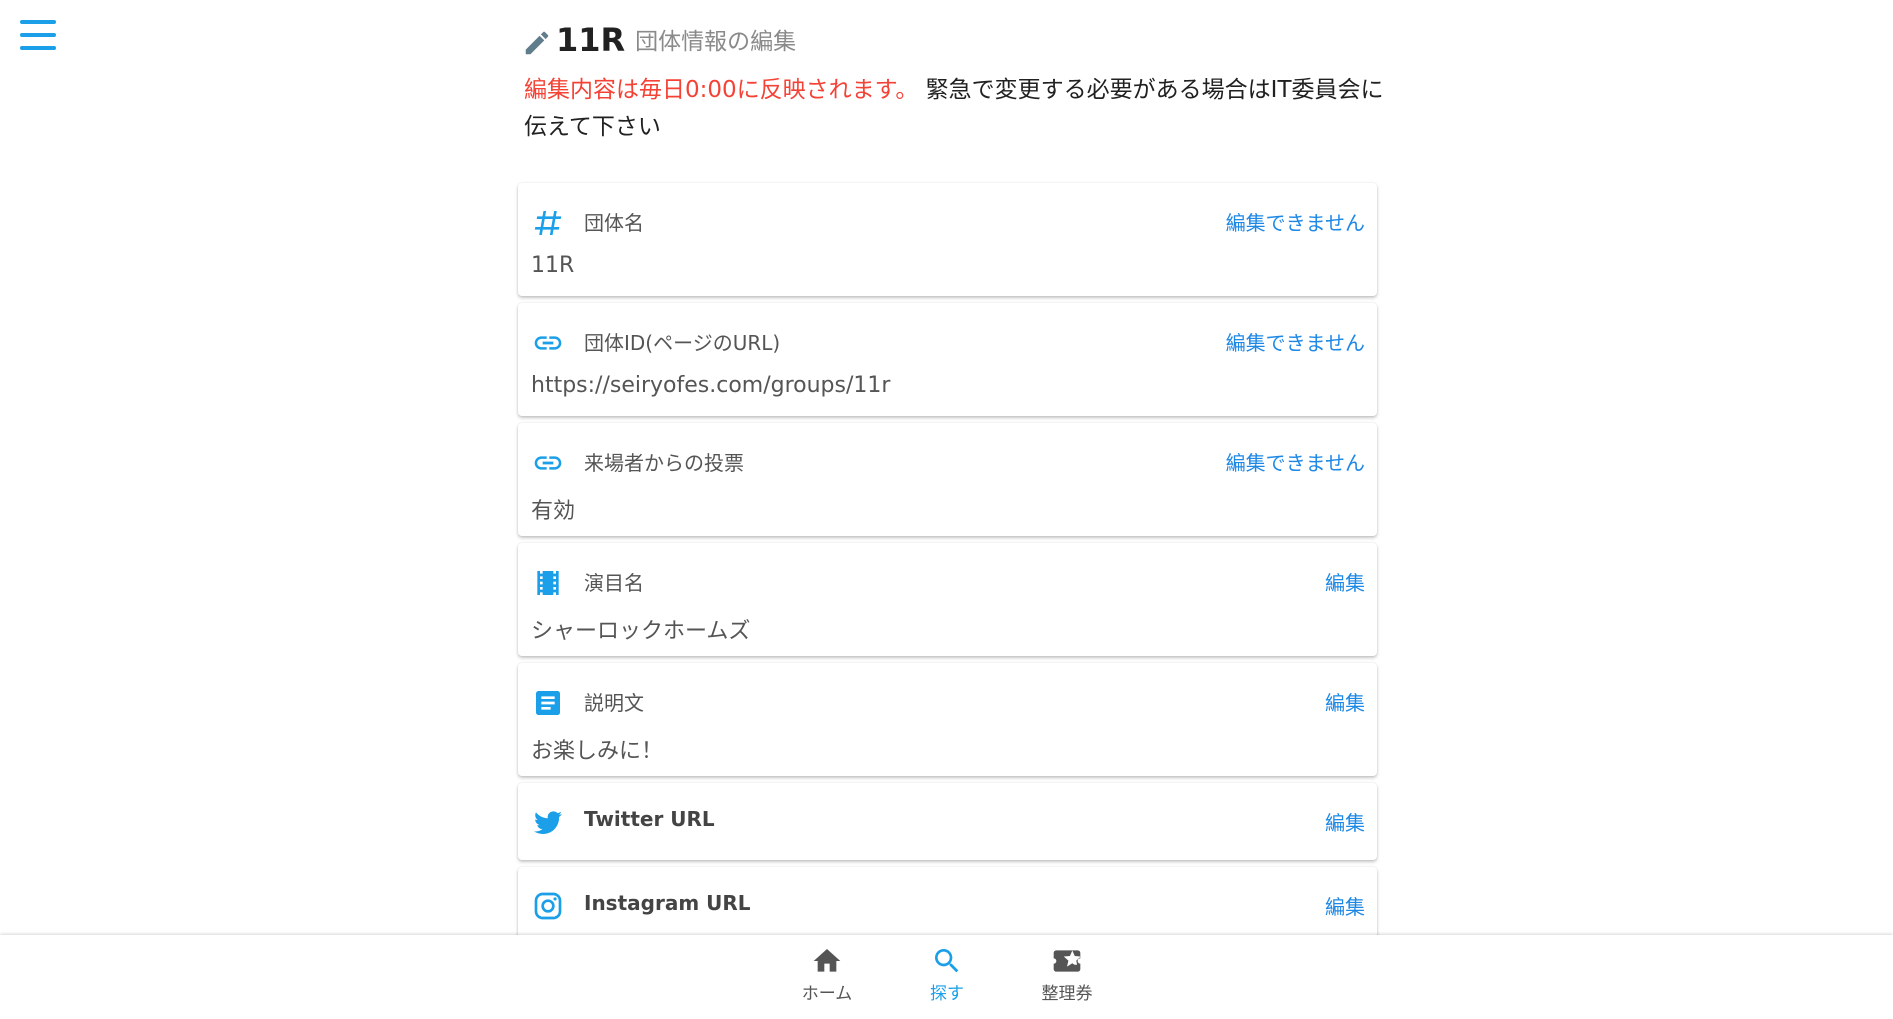  What do you see at coordinates (947, 961) in the screenshot?
I see `search-icon` at bounding box center [947, 961].